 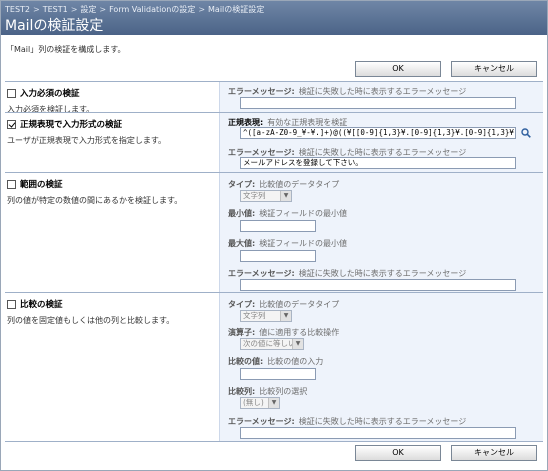 What do you see at coordinates (274, 441) in the screenshot?
I see `bottom-divider` at bounding box center [274, 441].